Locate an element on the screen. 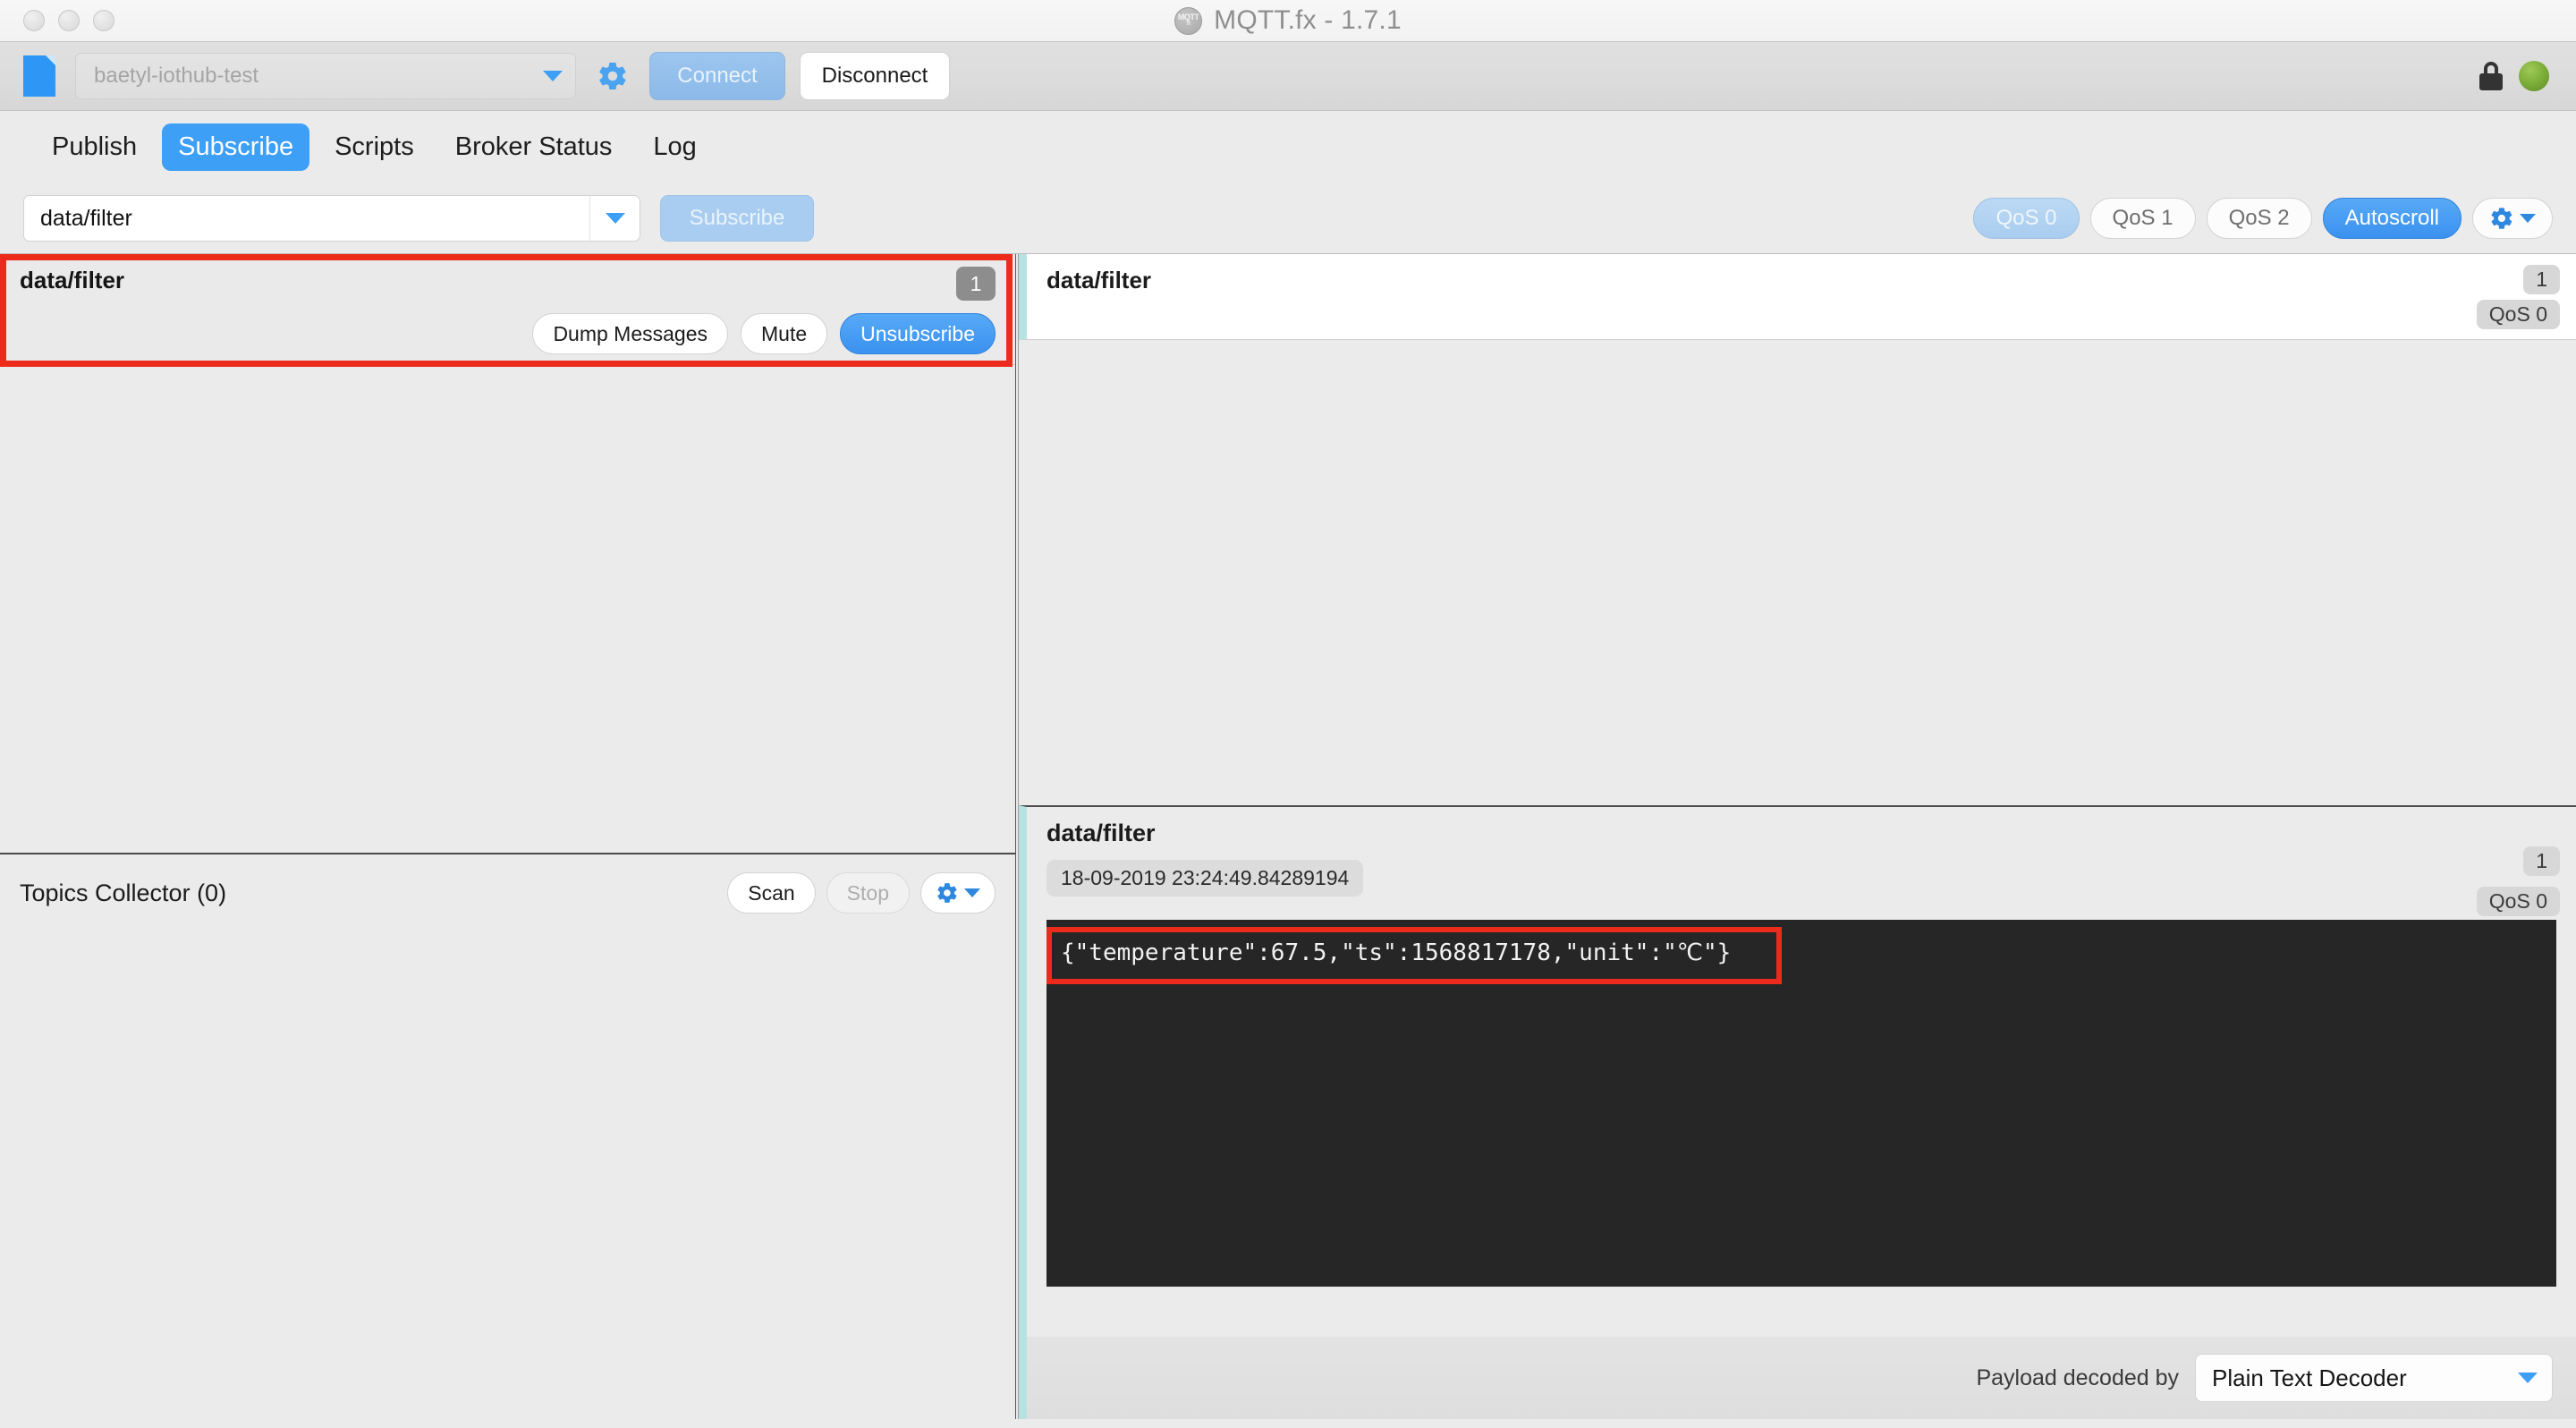  payload-decoder-value: Plain Text Decoder is located at coordinates (2309, 1377).